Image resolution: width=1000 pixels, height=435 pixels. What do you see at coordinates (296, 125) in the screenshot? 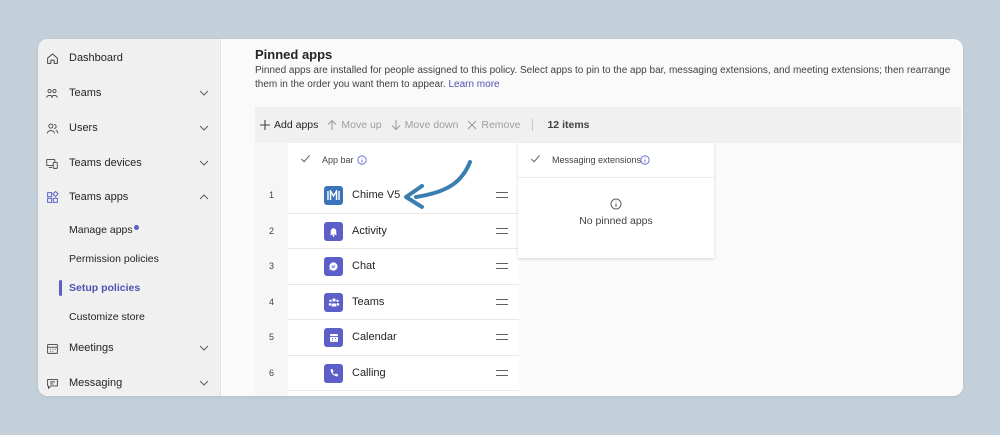
I see `add-apps-label: Add apps` at bounding box center [296, 125].